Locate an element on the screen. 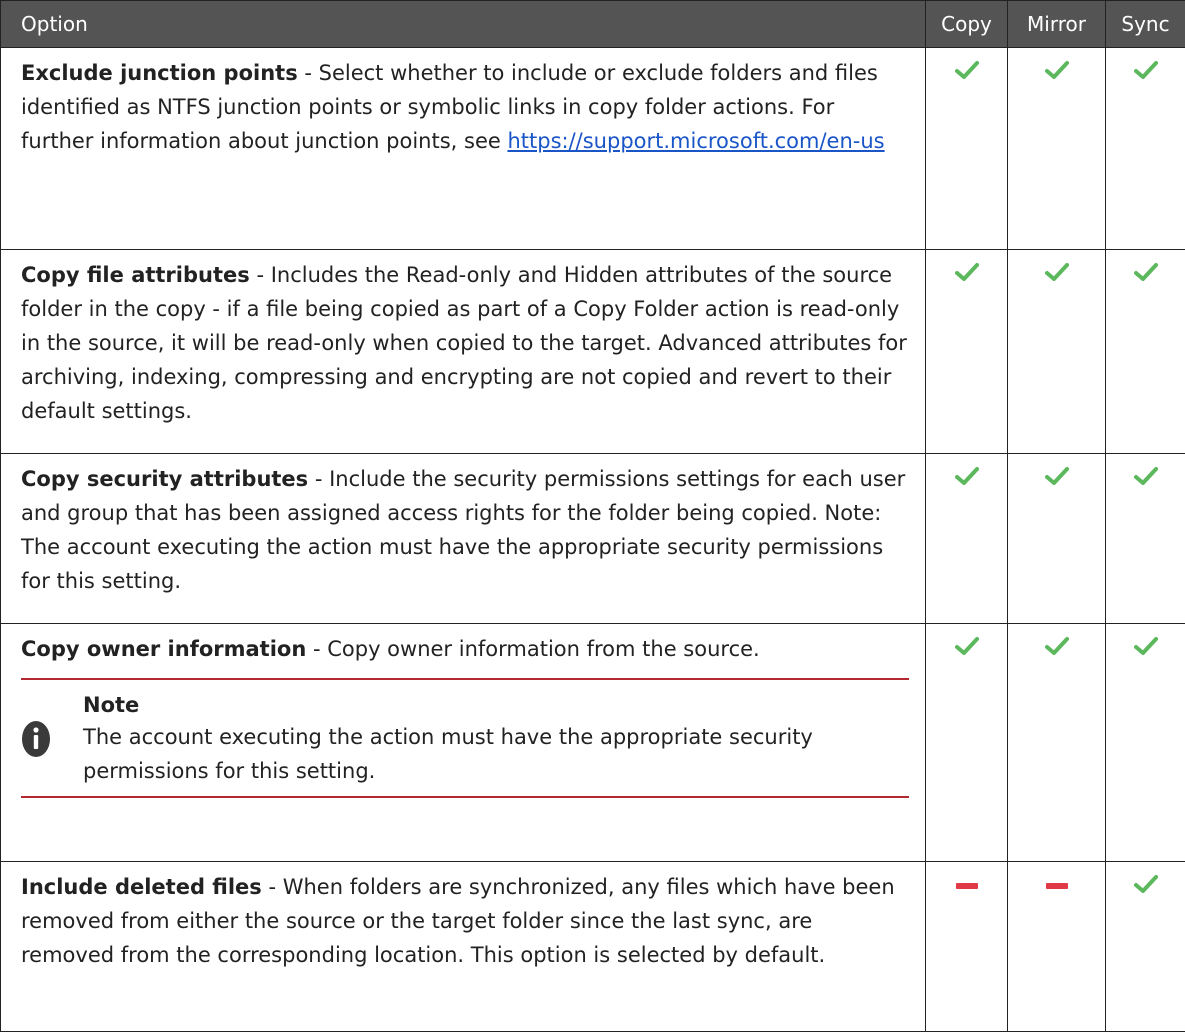 Image resolution: width=1185 pixels, height=1033 pixels. header-sync: Sync is located at coordinates (1145, 24).